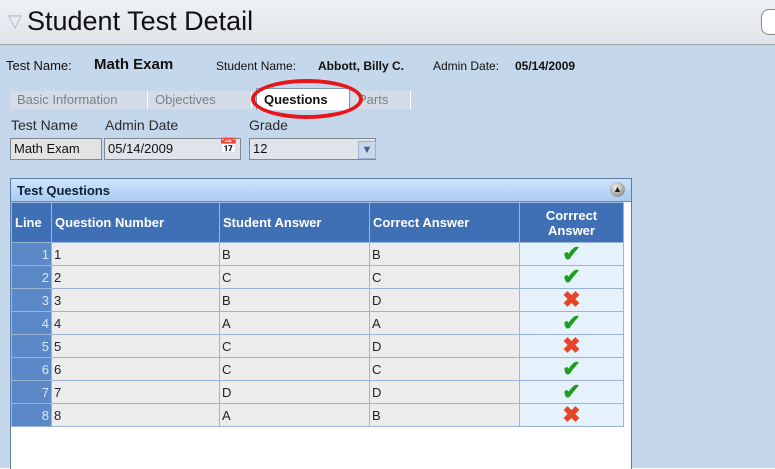 The image size is (775, 469). Describe the element at coordinates (294, 222) in the screenshot. I see `column-header-student-answer: Student Answer` at that location.